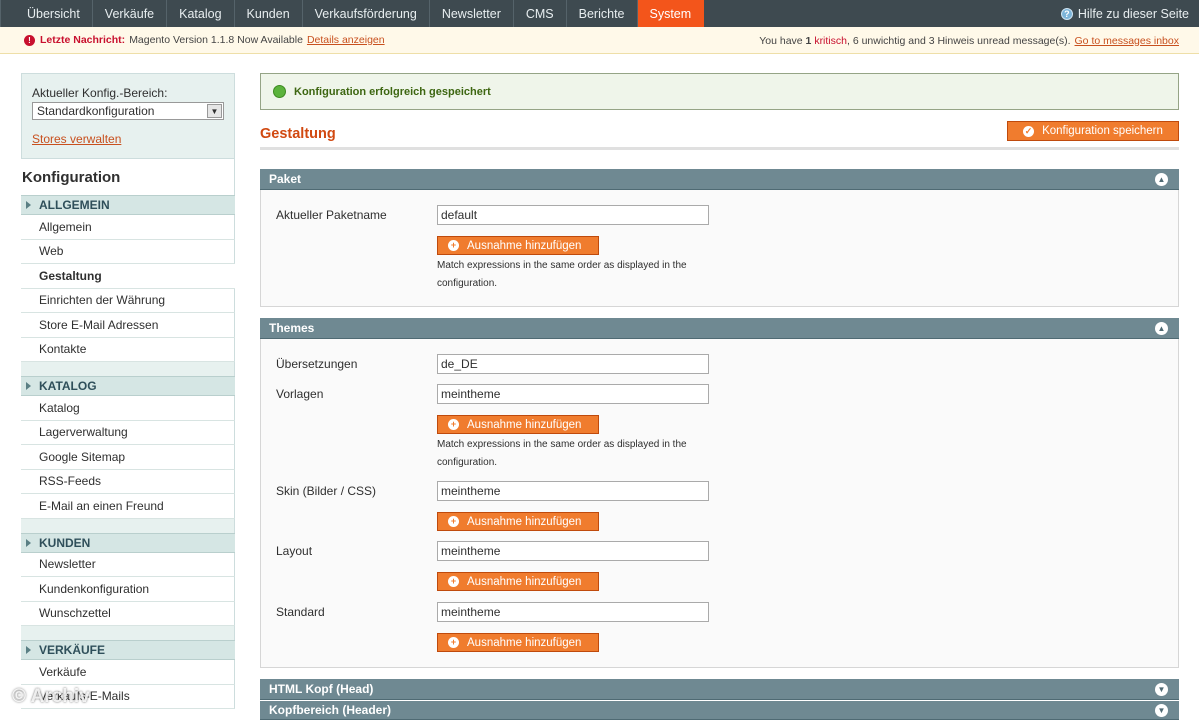 Image resolution: width=1199 pixels, height=720 pixels. What do you see at coordinates (573, 491) in the screenshot?
I see `skin-input: meintheme` at bounding box center [573, 491].